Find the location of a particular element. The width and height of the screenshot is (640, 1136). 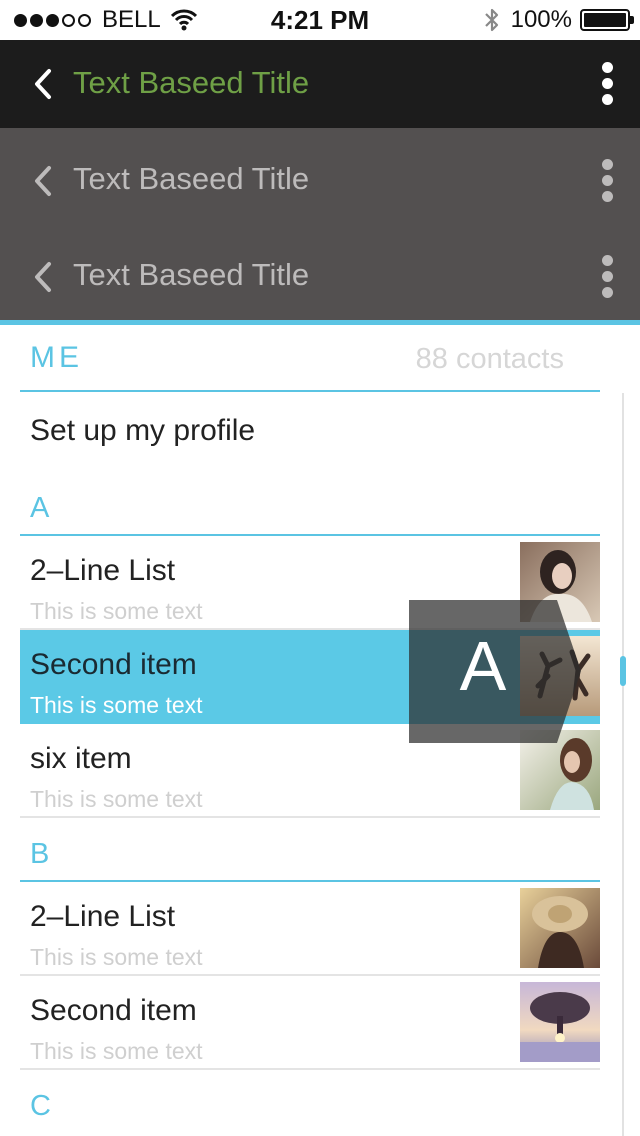

navbar-primary: Text Baseed Title is located at coordinates (320, 84).